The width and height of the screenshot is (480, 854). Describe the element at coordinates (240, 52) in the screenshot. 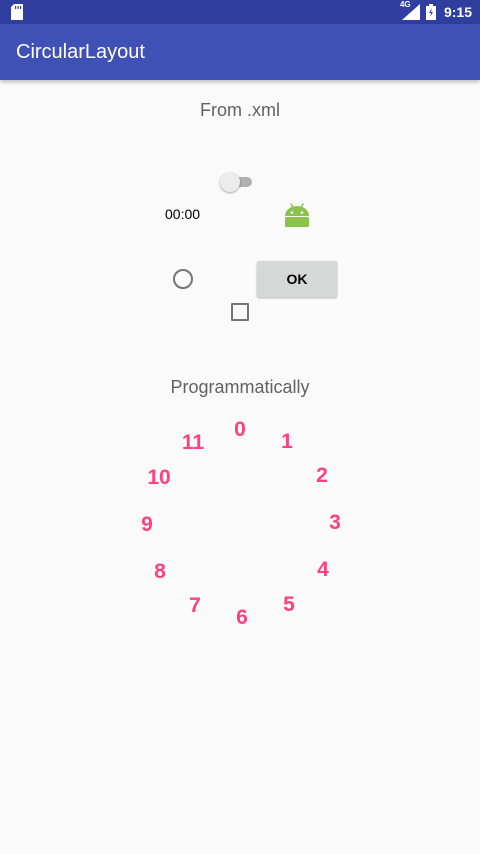

I see `app-bar: CircularLayout` at that location.